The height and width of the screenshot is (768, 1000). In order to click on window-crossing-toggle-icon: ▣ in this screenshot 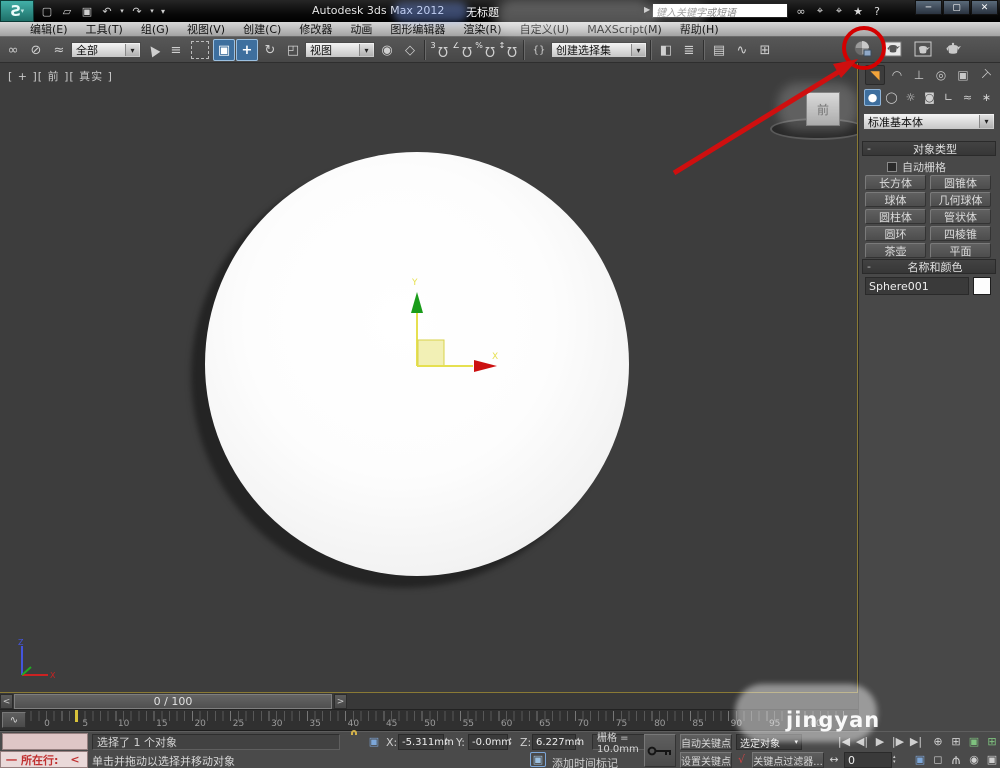, I will do `click(224, 50)`.